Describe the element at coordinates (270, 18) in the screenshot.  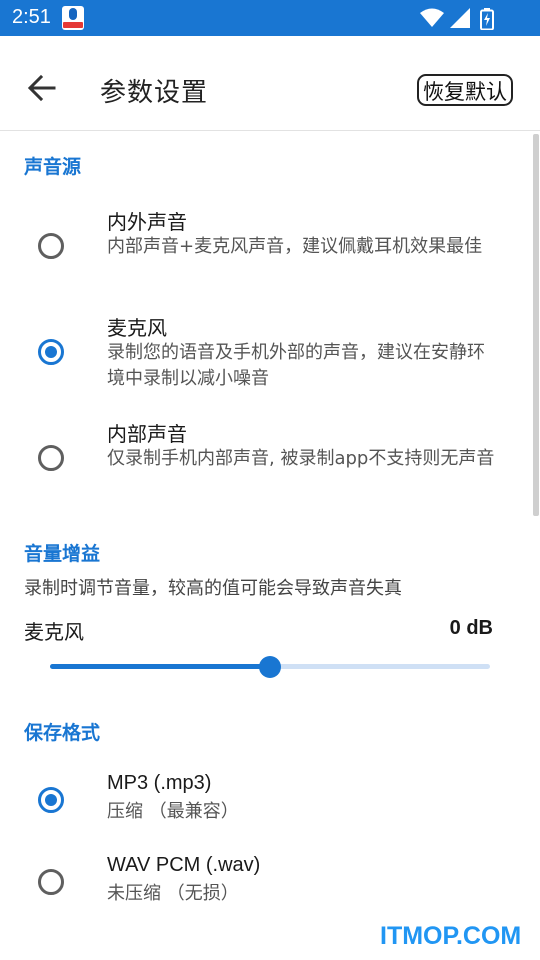
I see `status-bar: 2:51` at that location.